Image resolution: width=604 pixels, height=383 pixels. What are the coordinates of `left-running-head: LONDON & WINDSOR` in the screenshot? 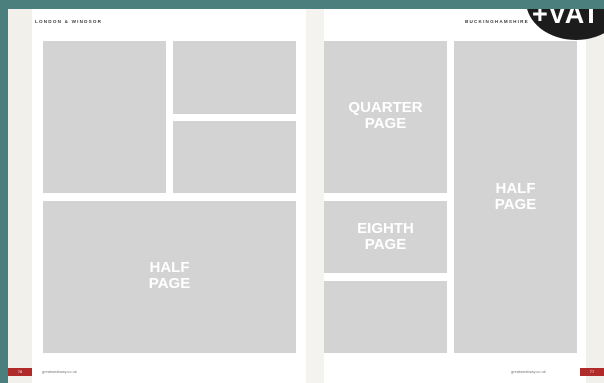 It's located at (69, 21).